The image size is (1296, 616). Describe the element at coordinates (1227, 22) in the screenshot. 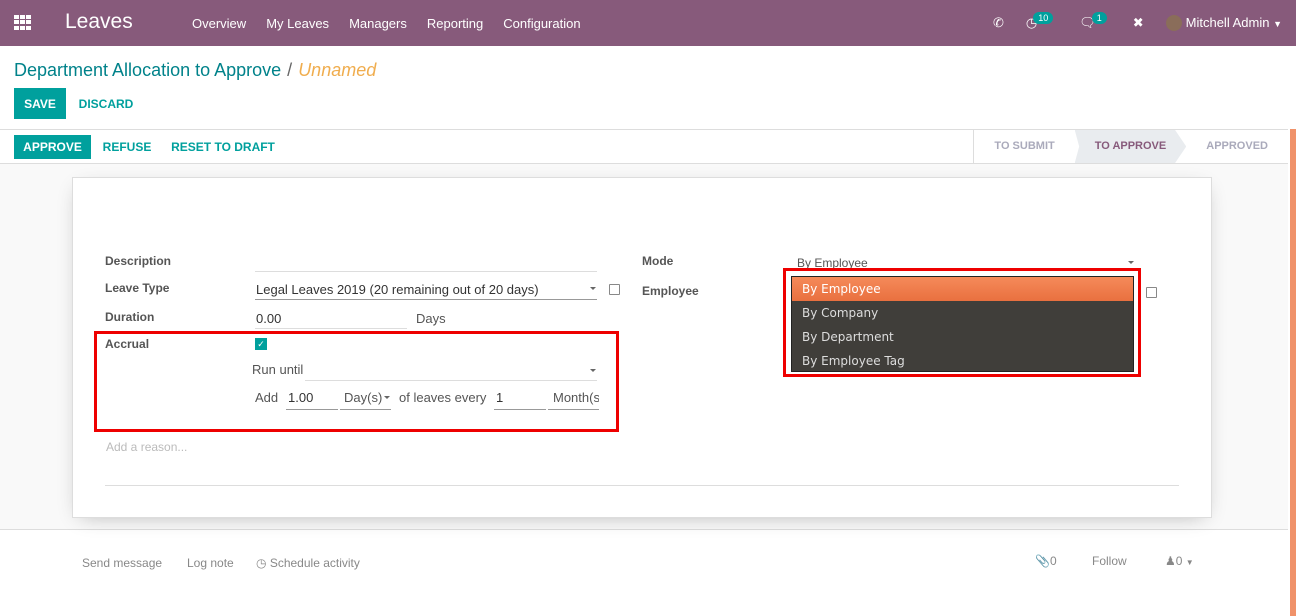

I see `user-name: Mitchell Admin` at that location.